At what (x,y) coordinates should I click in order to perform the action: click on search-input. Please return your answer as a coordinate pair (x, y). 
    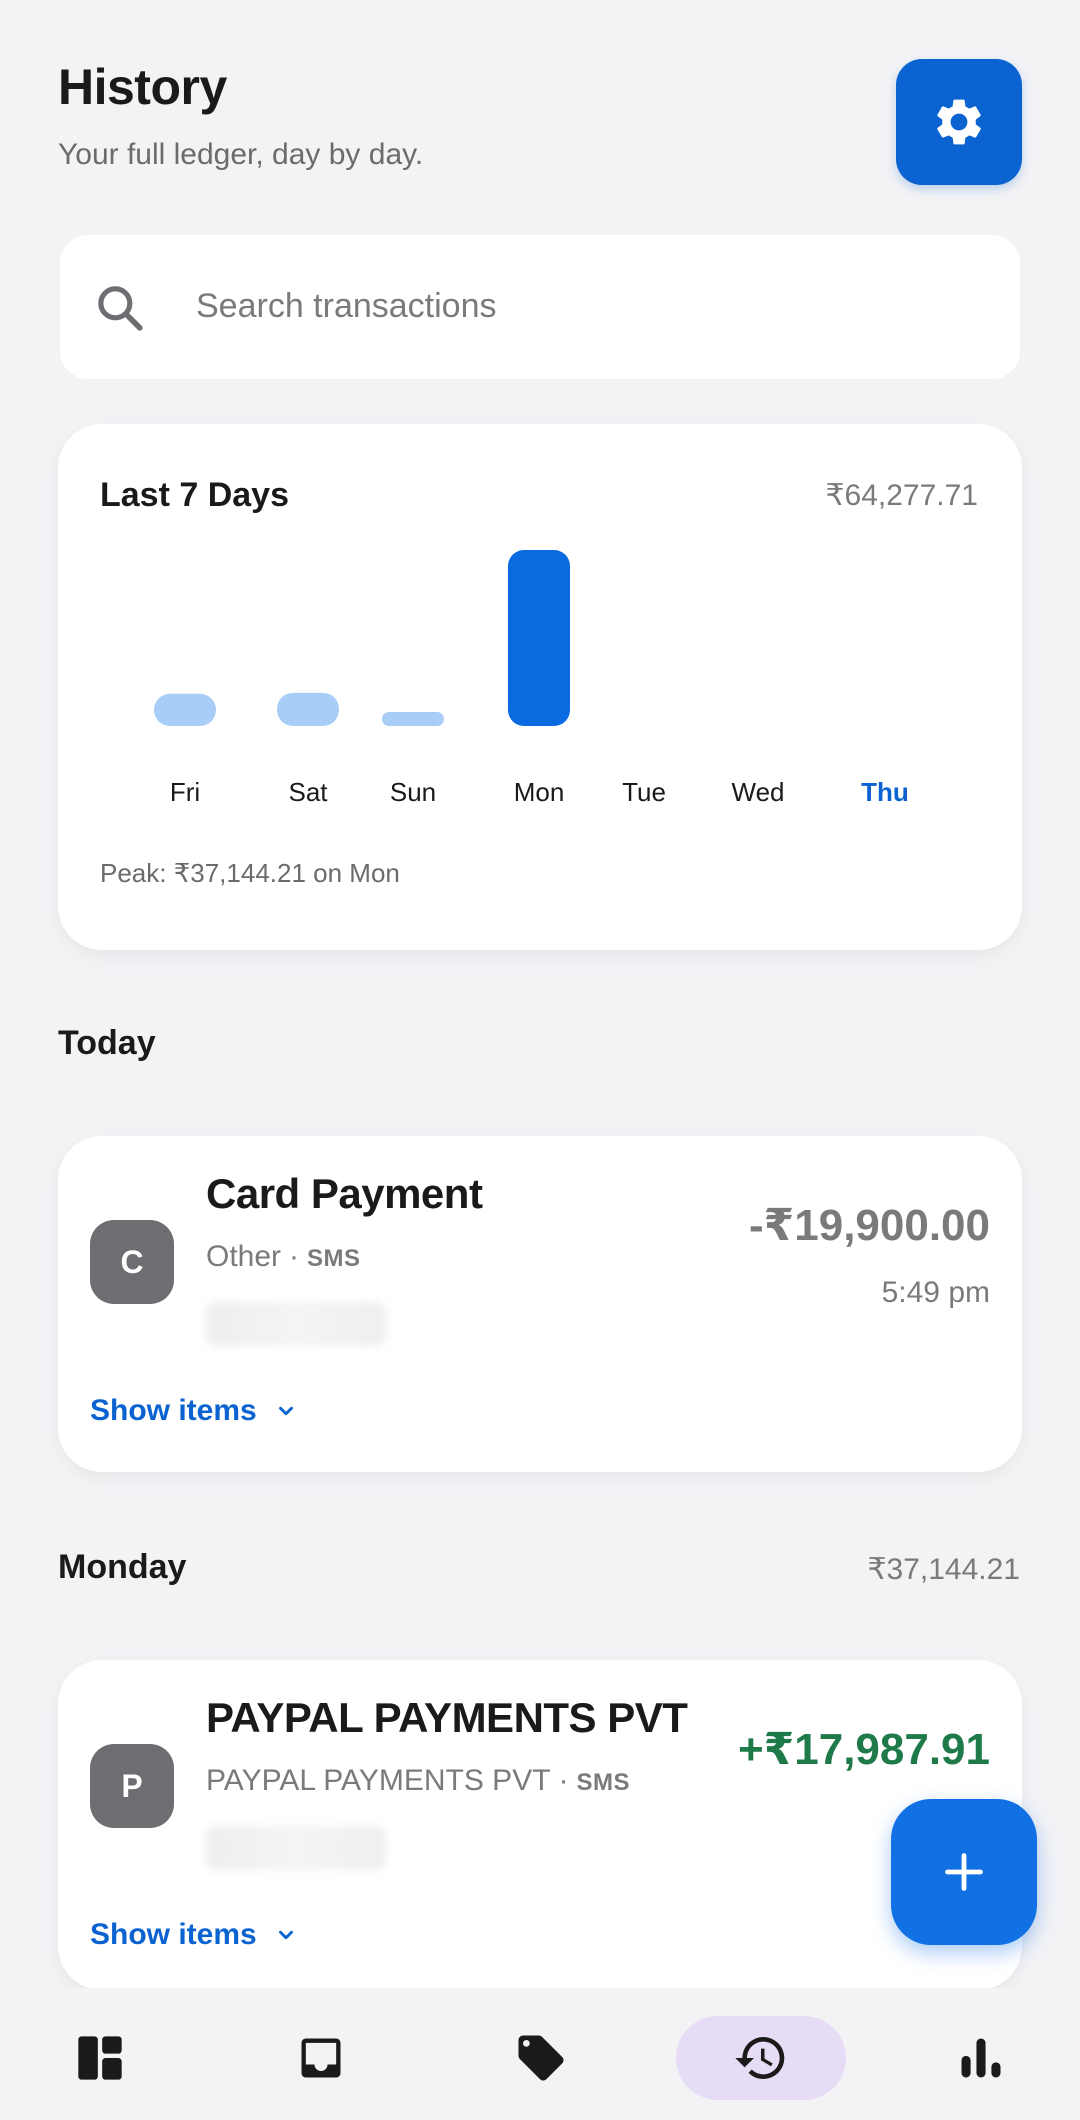
    Looking at the image, I should click on (576, 306).